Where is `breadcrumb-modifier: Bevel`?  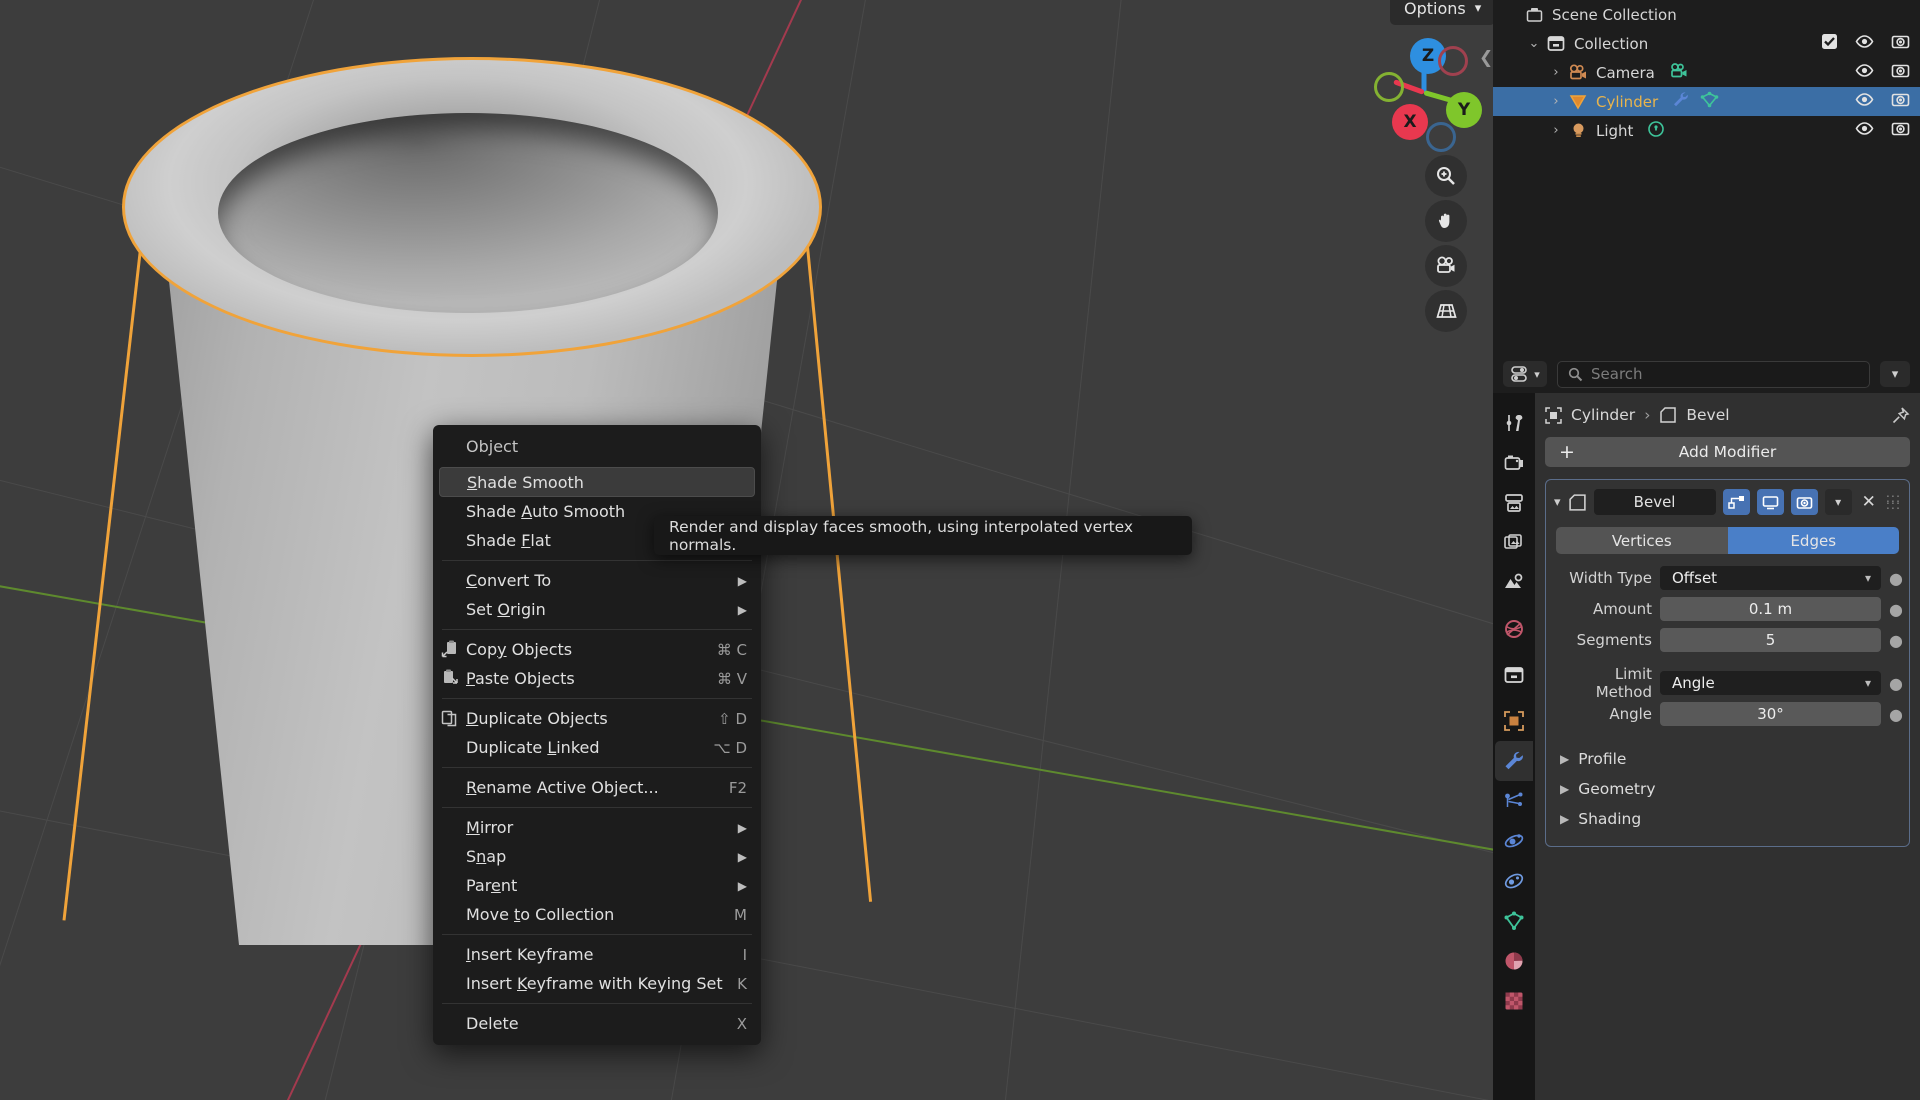 breadcrumb-modifier: Bevel is located at coordinates (1707, 415).